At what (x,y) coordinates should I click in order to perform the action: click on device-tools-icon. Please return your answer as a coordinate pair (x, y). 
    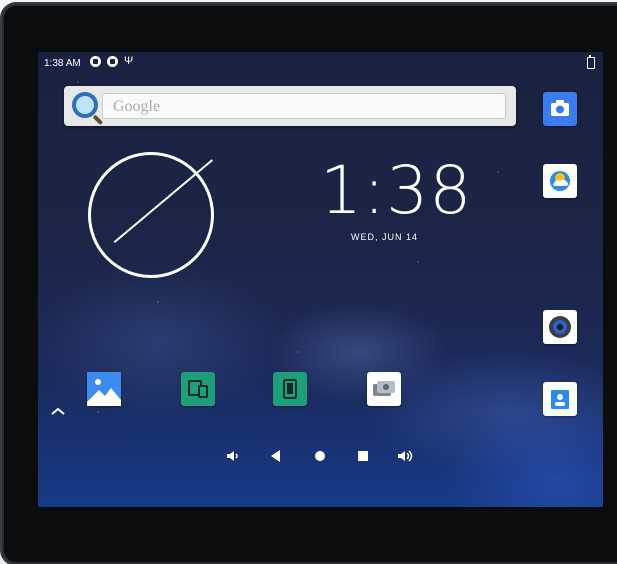
    Looking at the image, I should click on (198, 389).